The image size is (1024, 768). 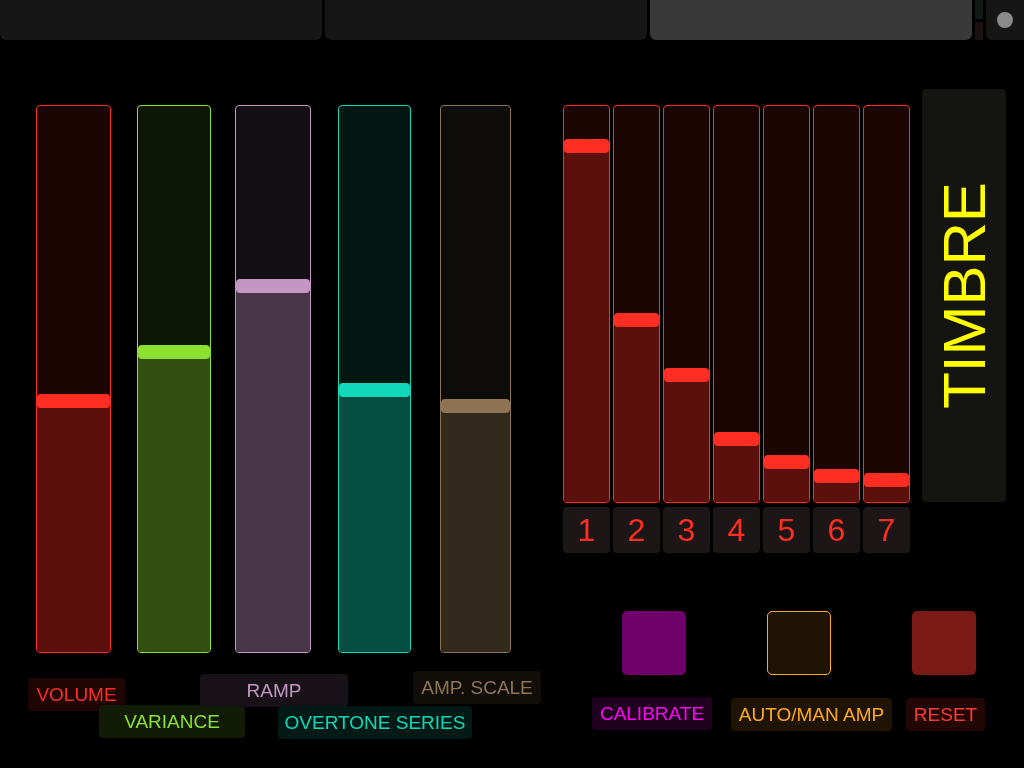 What do you see at coordinates (636, 530) in the screenshot?
I see `harmonic-number: 2` at bounding box center [636, 530].